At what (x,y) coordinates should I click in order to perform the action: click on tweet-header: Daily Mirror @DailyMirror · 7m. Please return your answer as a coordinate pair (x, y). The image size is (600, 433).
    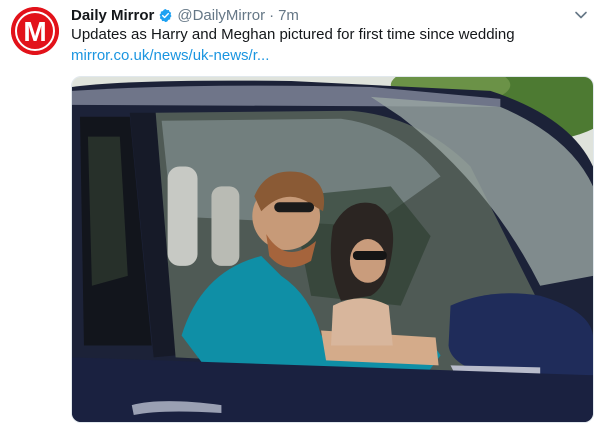
    Looking at the image, I should click on (185, 15).